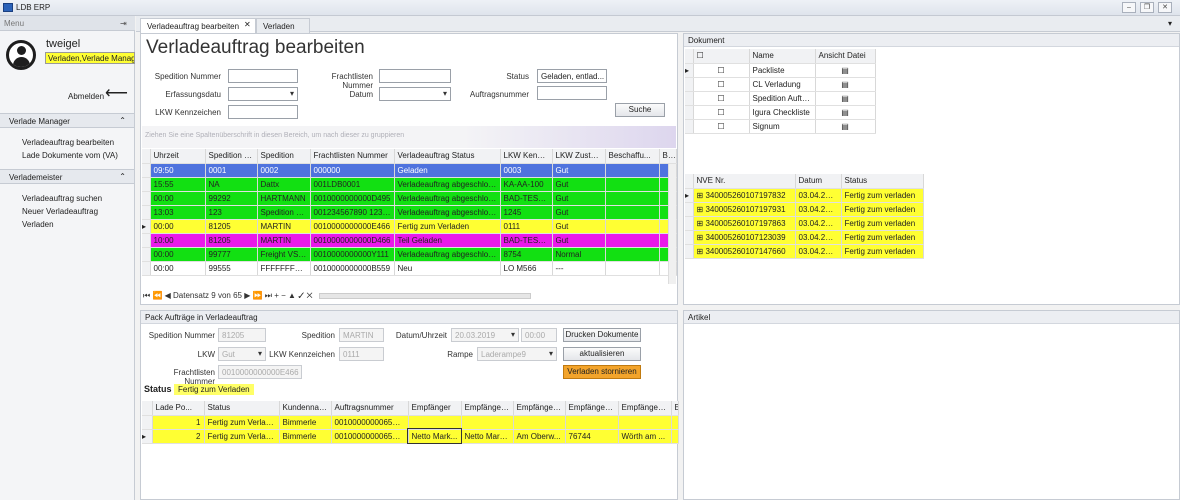 This screenshot has height=500, width=1180. I want to click on table-cell: 15:55, so click(178, 184).